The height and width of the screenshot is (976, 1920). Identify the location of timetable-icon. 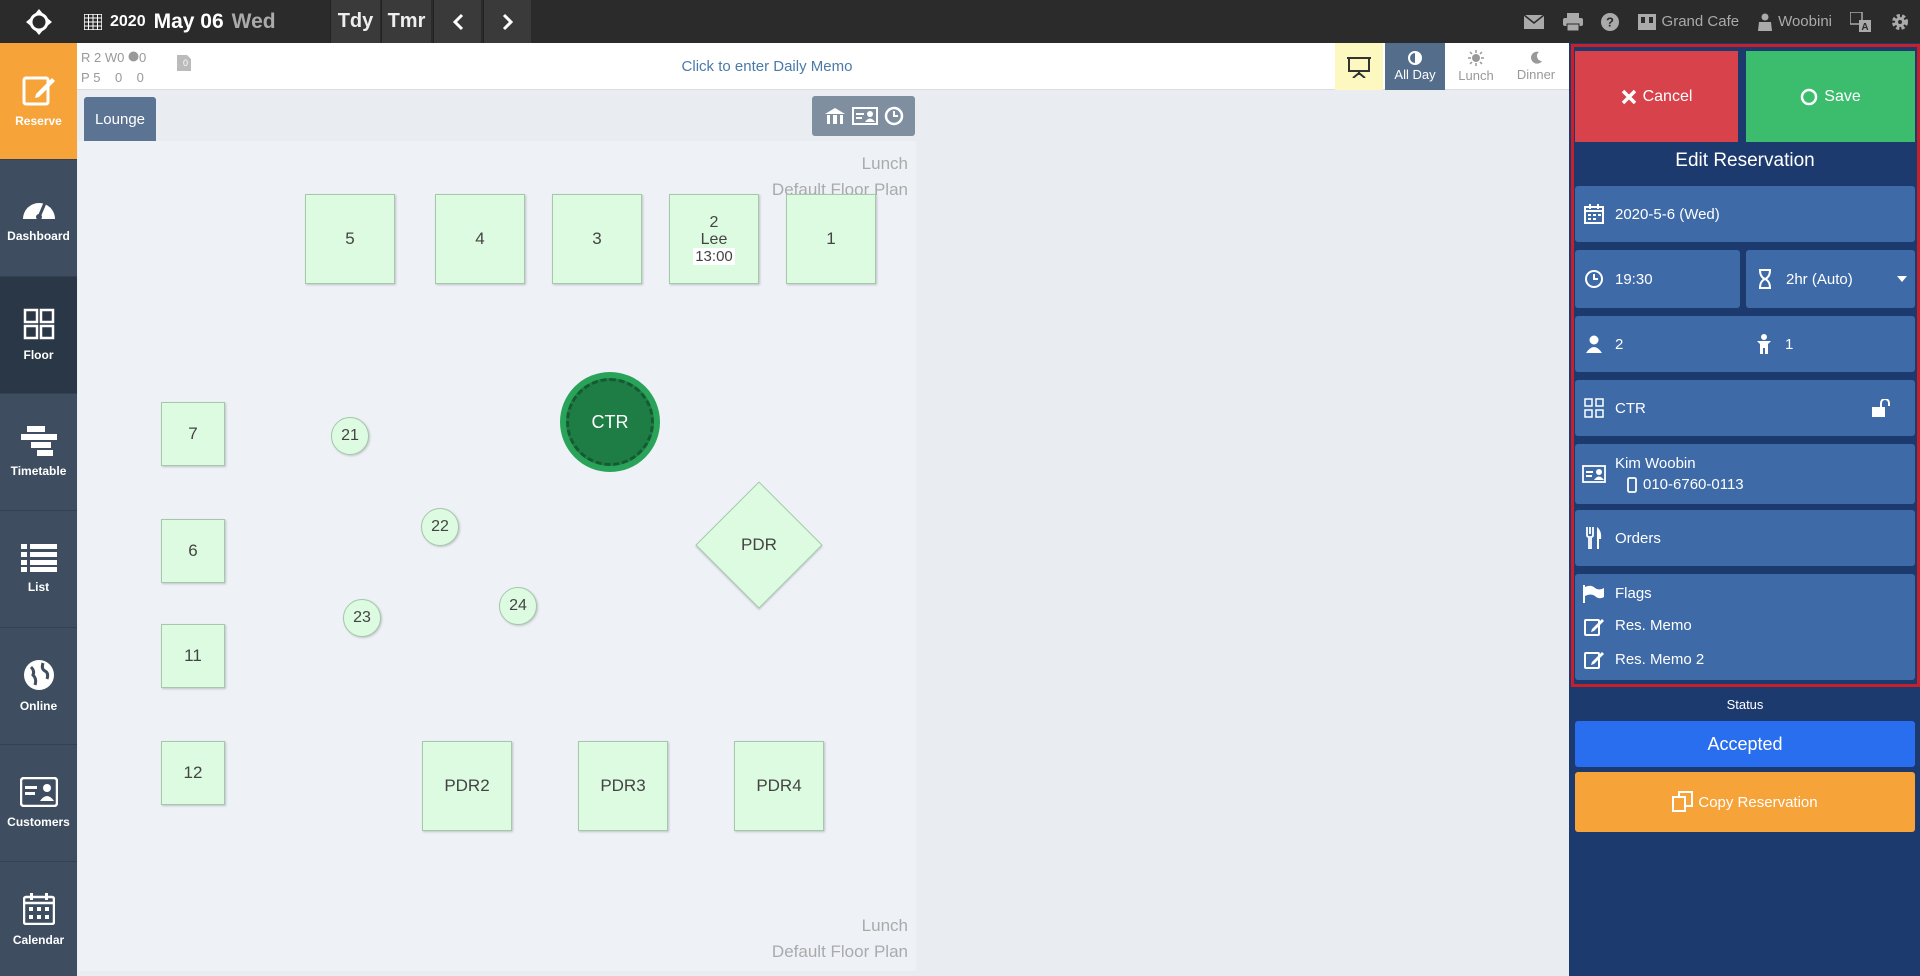
(38, 441).